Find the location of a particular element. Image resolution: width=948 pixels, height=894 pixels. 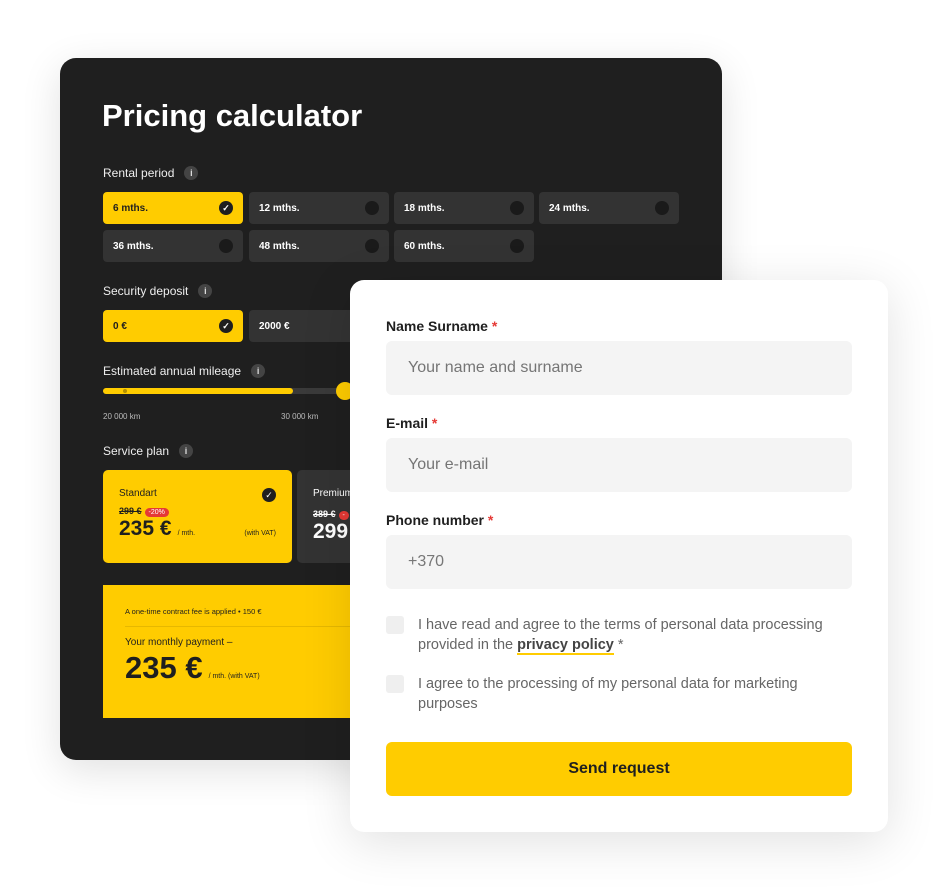

discount-badge: - is located at coordinates (343, 515).